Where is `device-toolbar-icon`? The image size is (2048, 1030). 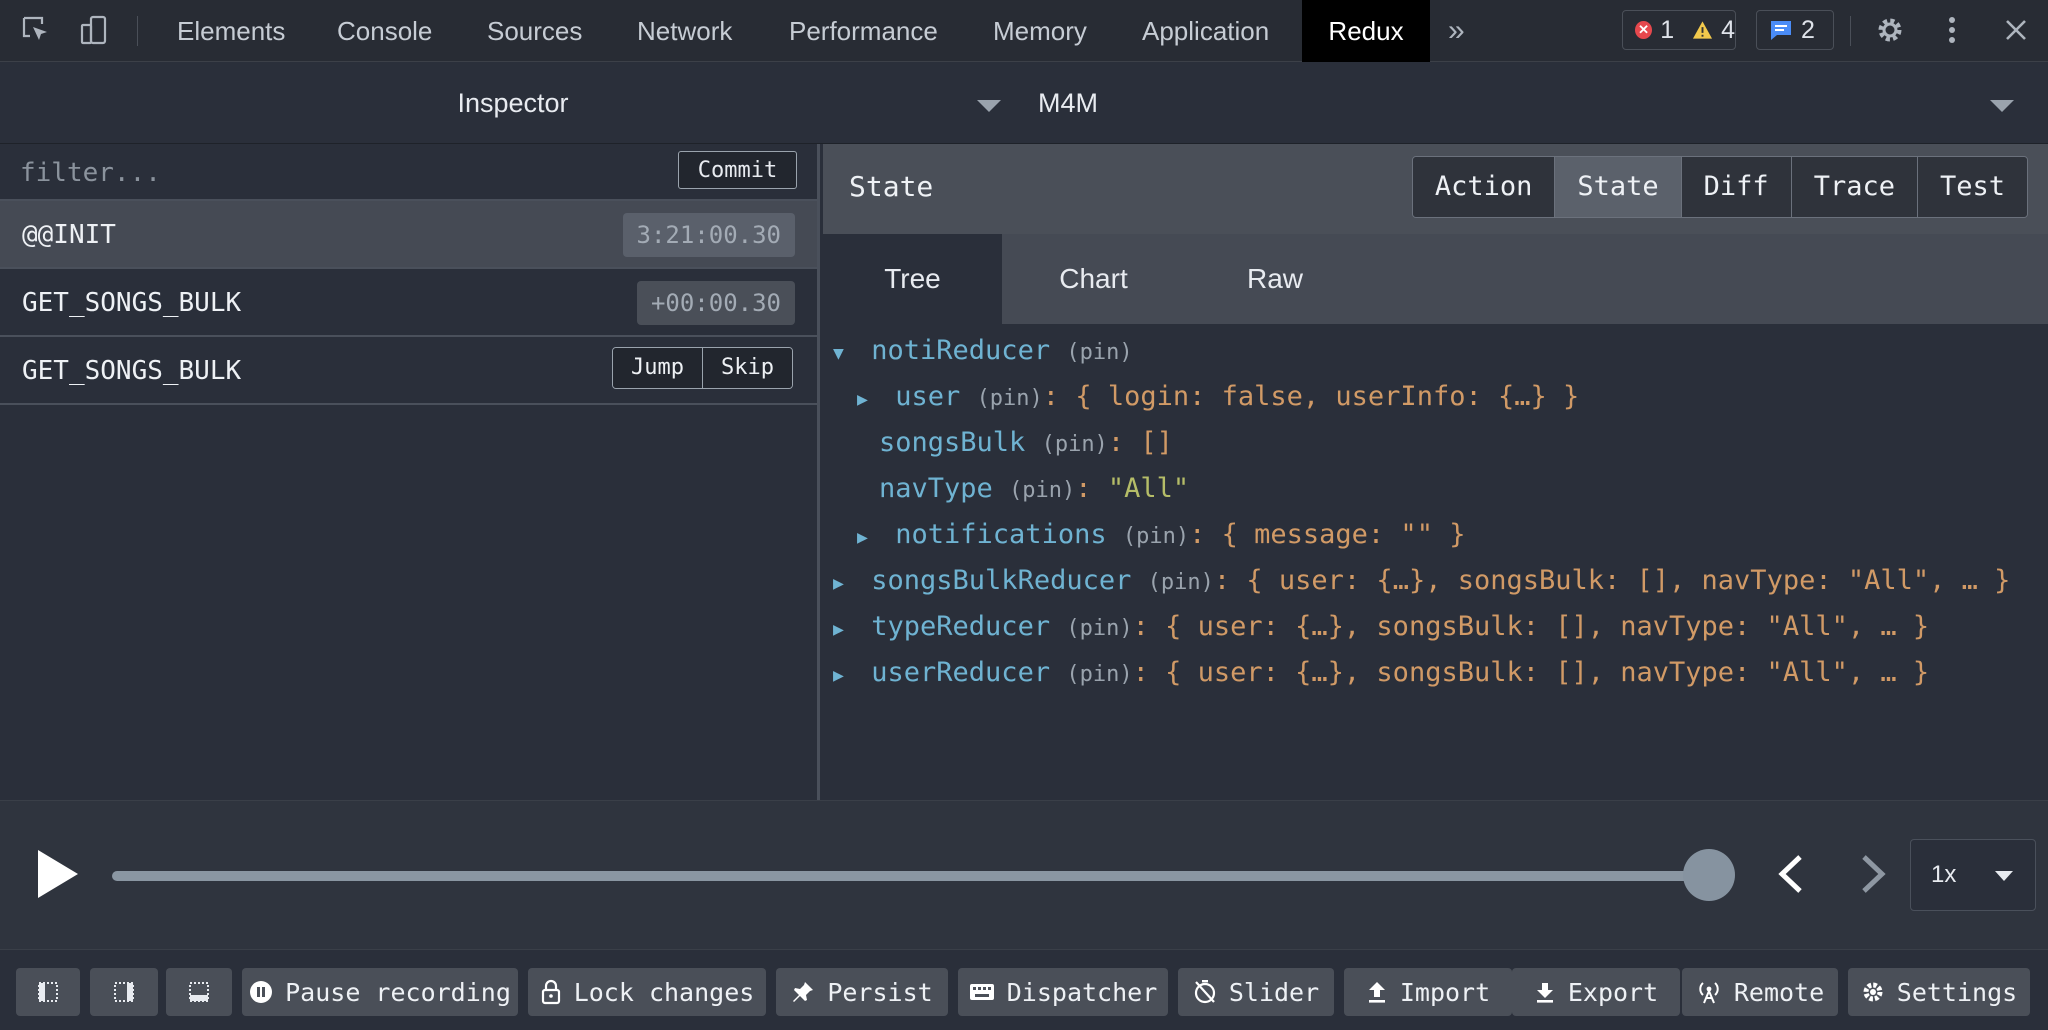
device-toolbar-icon is located at coordinates (94, 30).